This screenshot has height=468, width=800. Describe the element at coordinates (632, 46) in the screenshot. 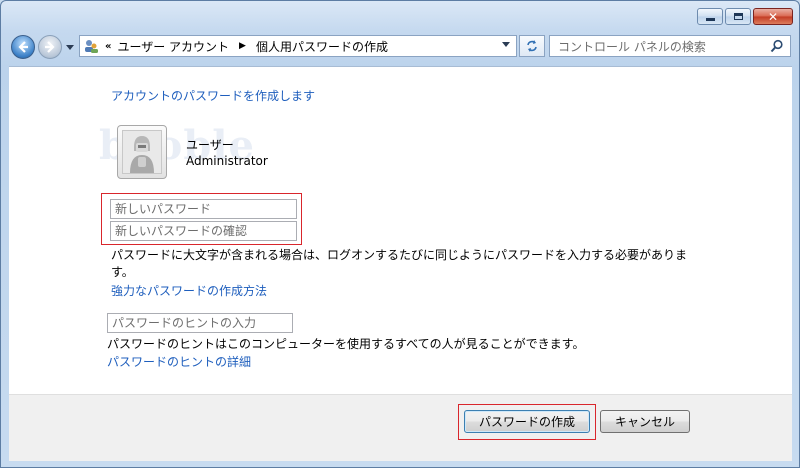

I see `search-input: コントロール パネルの検索` at that location.